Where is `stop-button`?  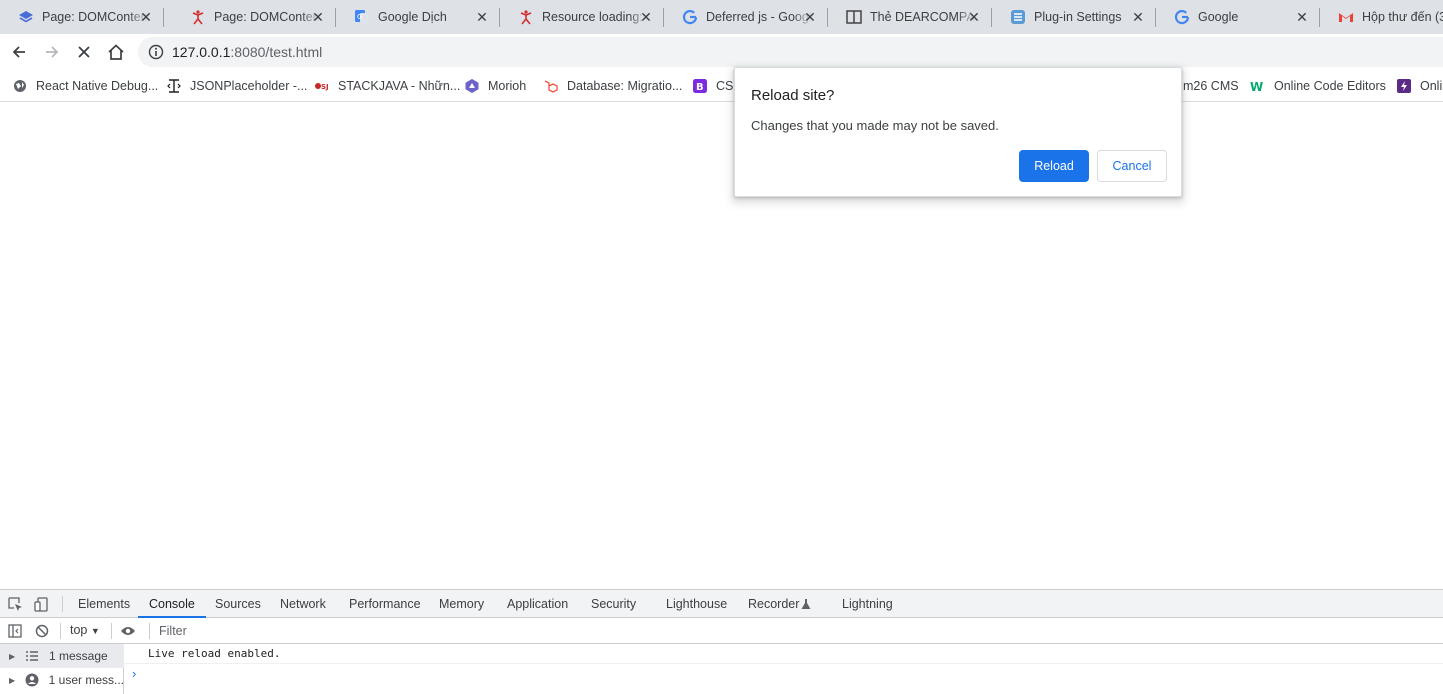 stop-button is located at coordinates (84, 52).